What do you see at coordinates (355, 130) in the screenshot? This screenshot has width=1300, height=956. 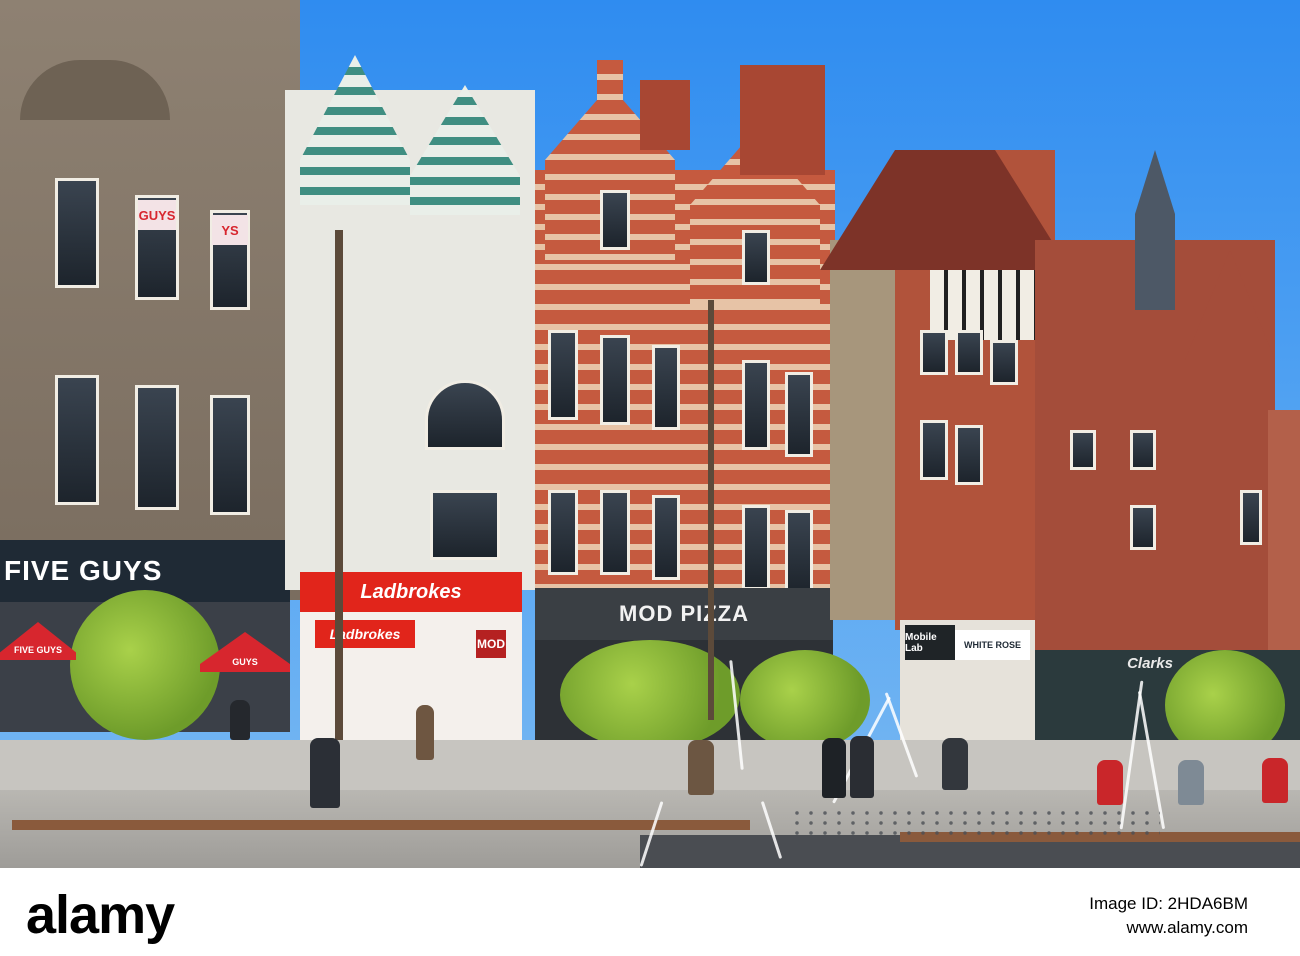 I see `teal-striped-gable` at bounding box center [355, 130].